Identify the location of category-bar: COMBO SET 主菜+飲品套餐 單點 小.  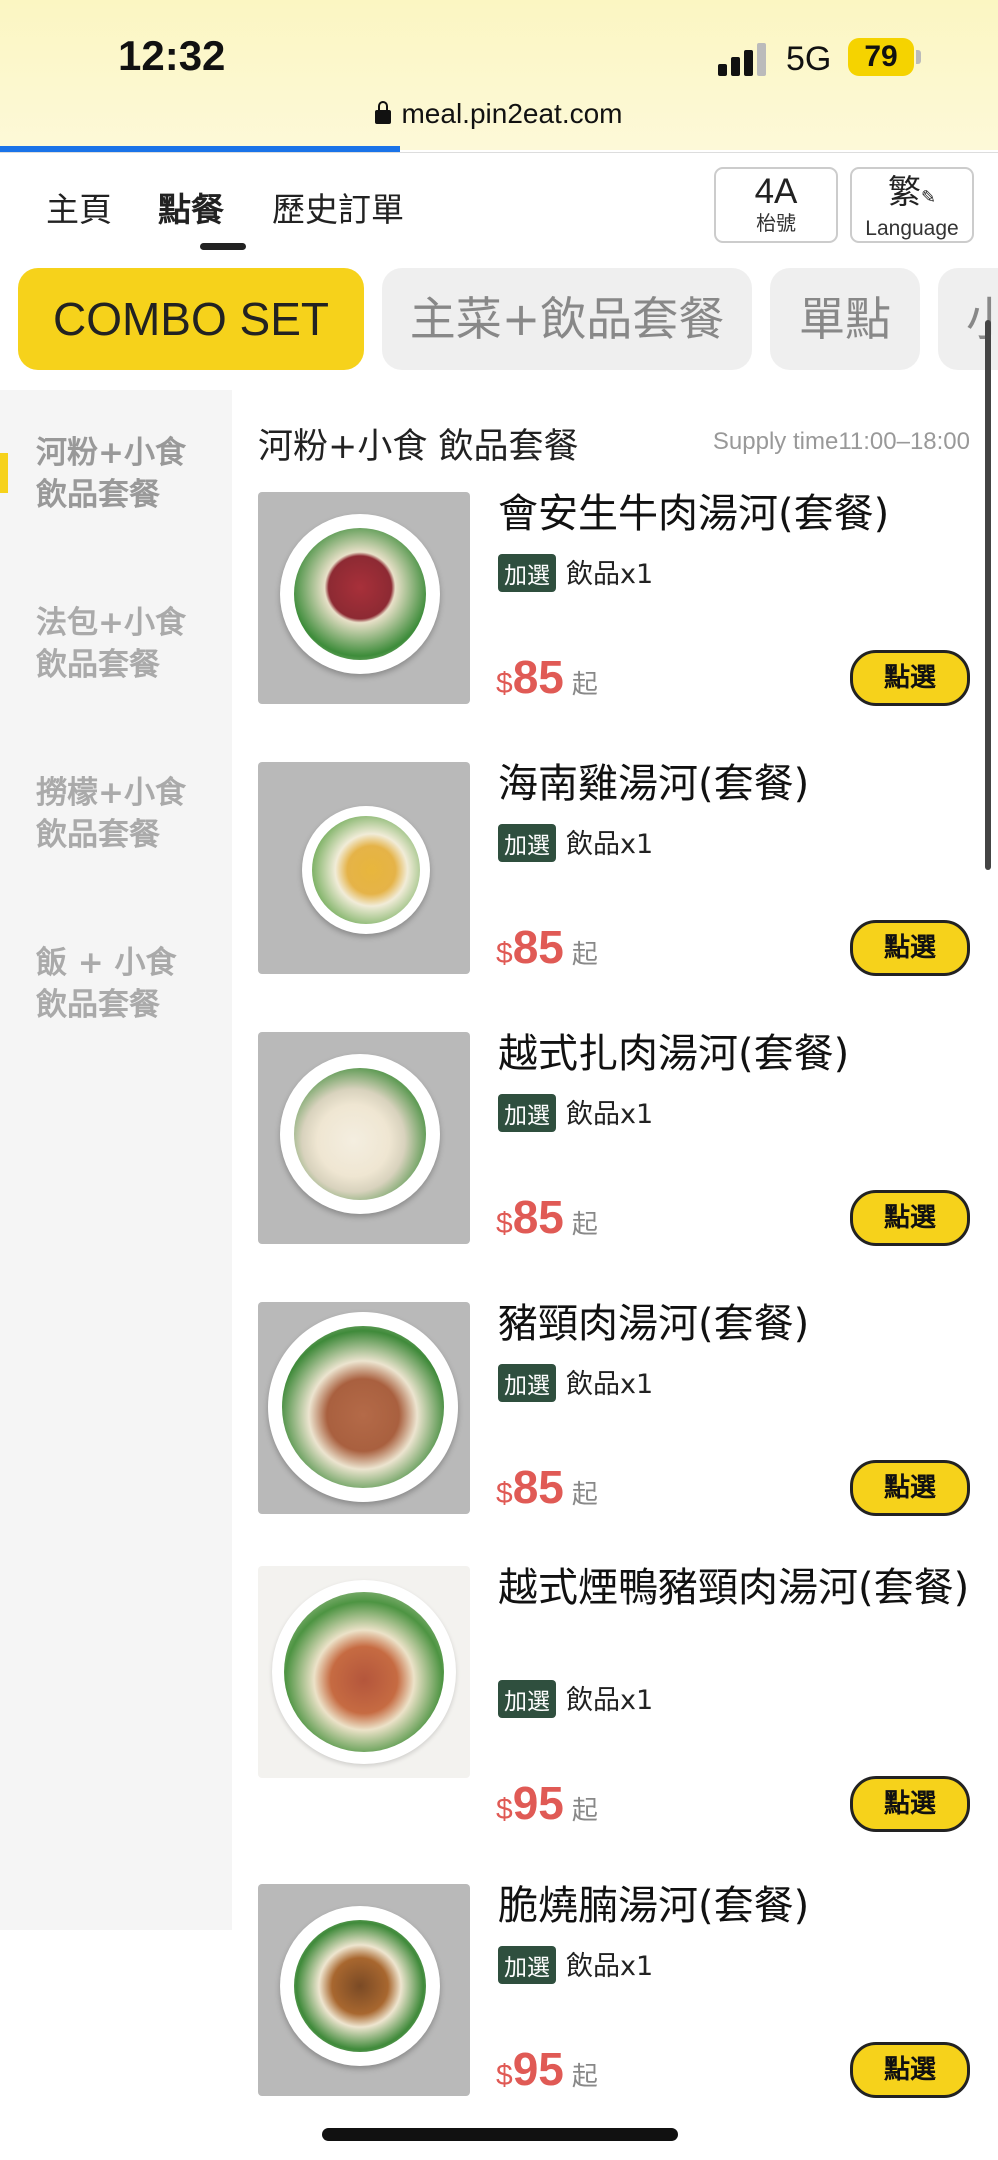
(499, 320).